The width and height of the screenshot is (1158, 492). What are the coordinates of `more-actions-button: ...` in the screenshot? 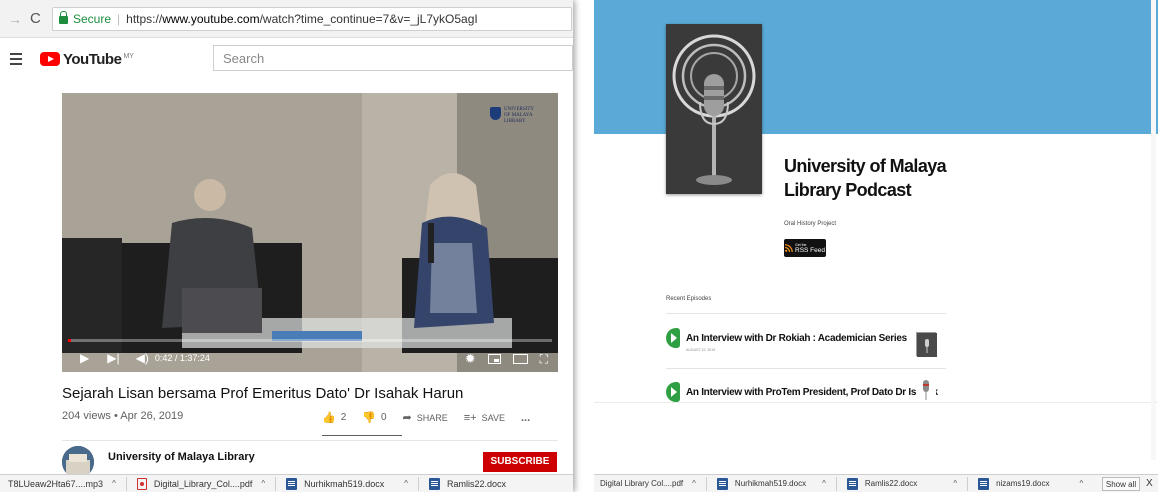 It's located at (525, 418).